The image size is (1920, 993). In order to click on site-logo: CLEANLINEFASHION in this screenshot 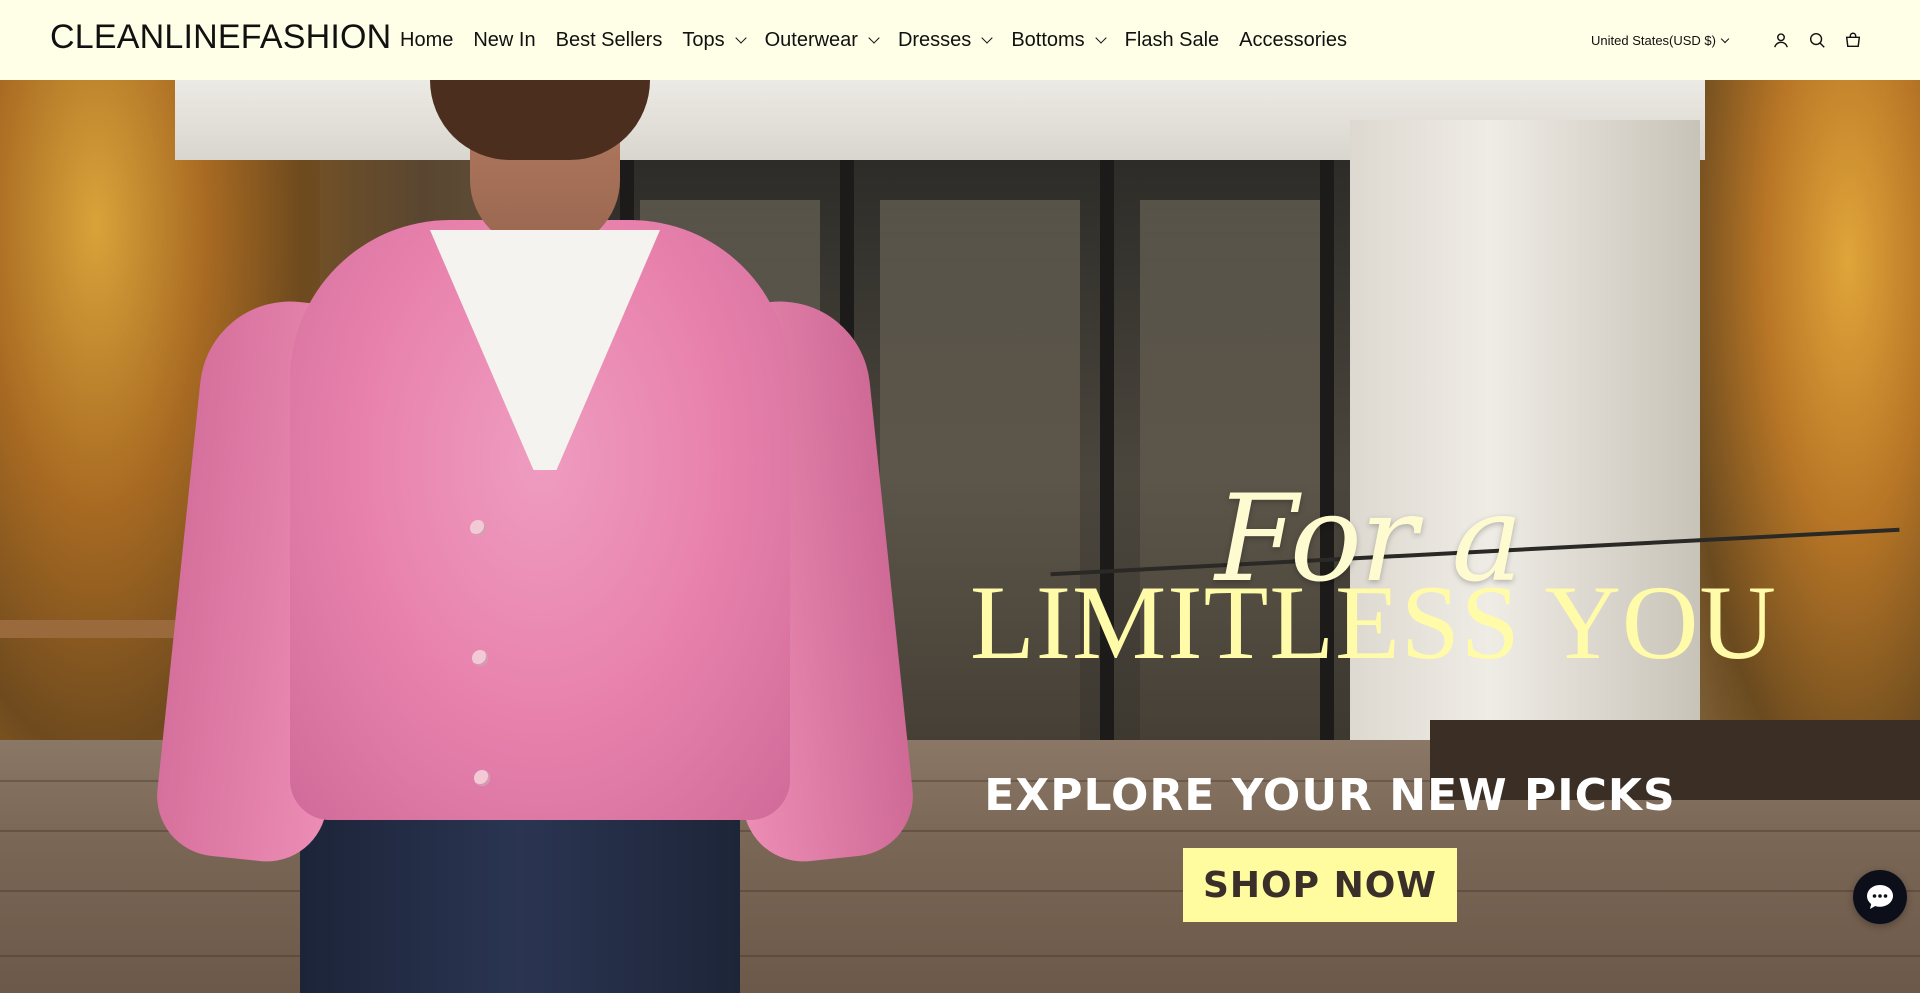, I will do `click(220, 37)`.